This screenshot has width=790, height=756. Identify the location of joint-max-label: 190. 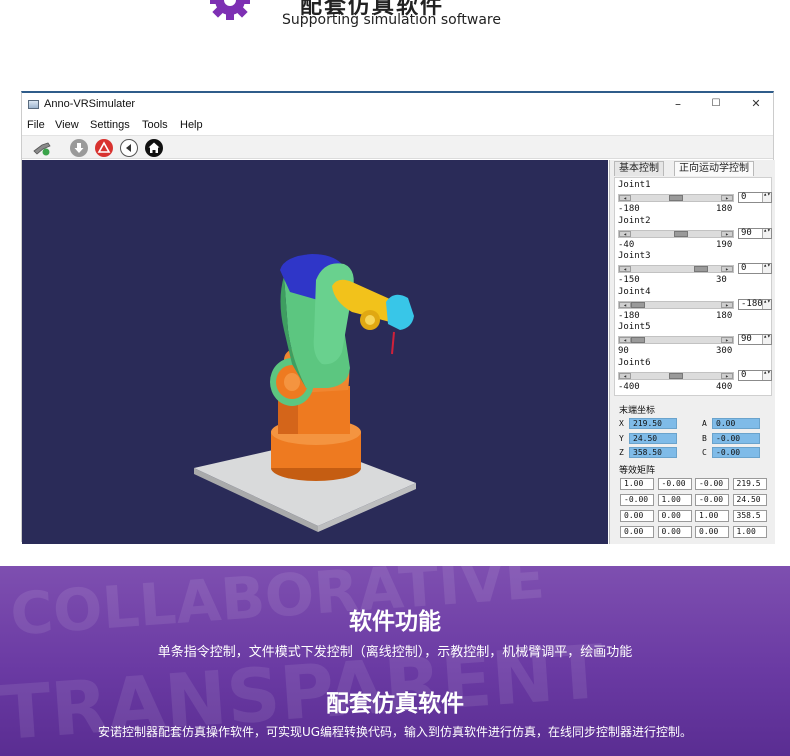
(724, 244).